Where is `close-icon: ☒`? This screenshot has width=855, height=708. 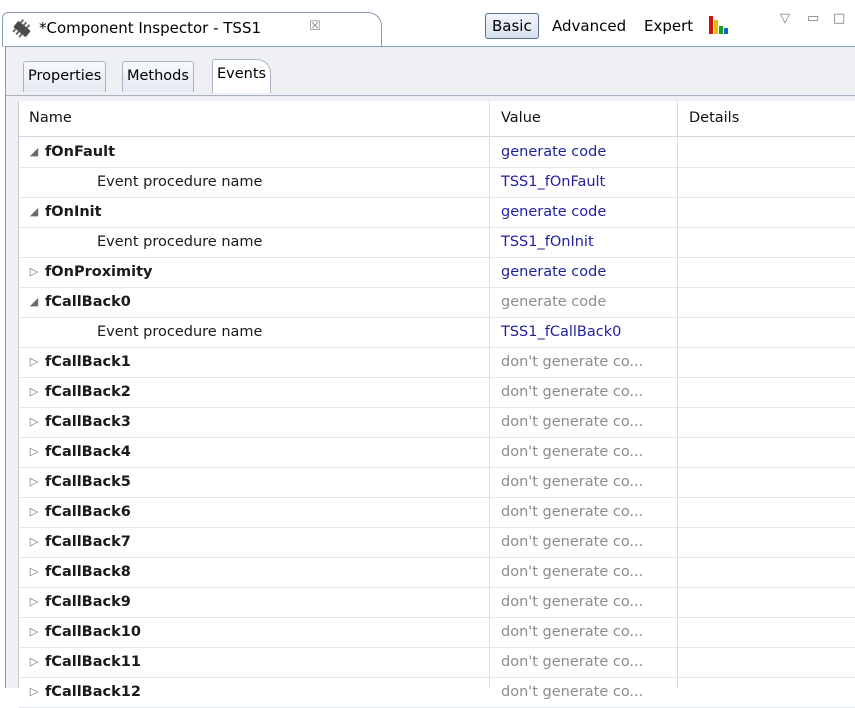
close-icon: ☒ is located at coordinates (315, 26).